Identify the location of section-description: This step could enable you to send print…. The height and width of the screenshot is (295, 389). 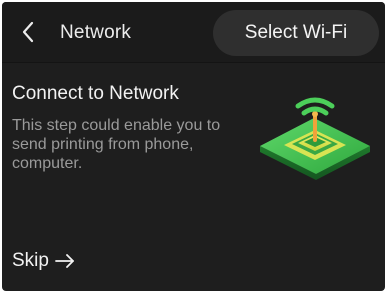
(116, 144).